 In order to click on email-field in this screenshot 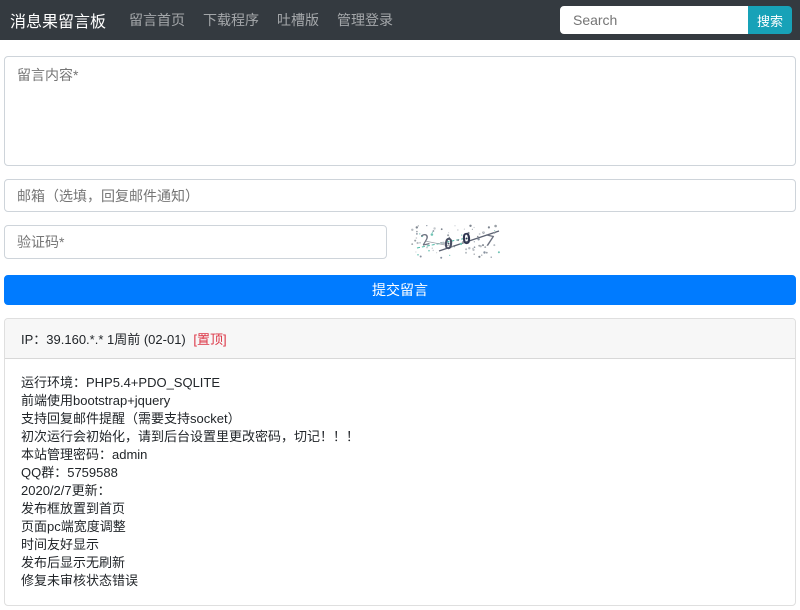, I will do `click(400, 195)`.